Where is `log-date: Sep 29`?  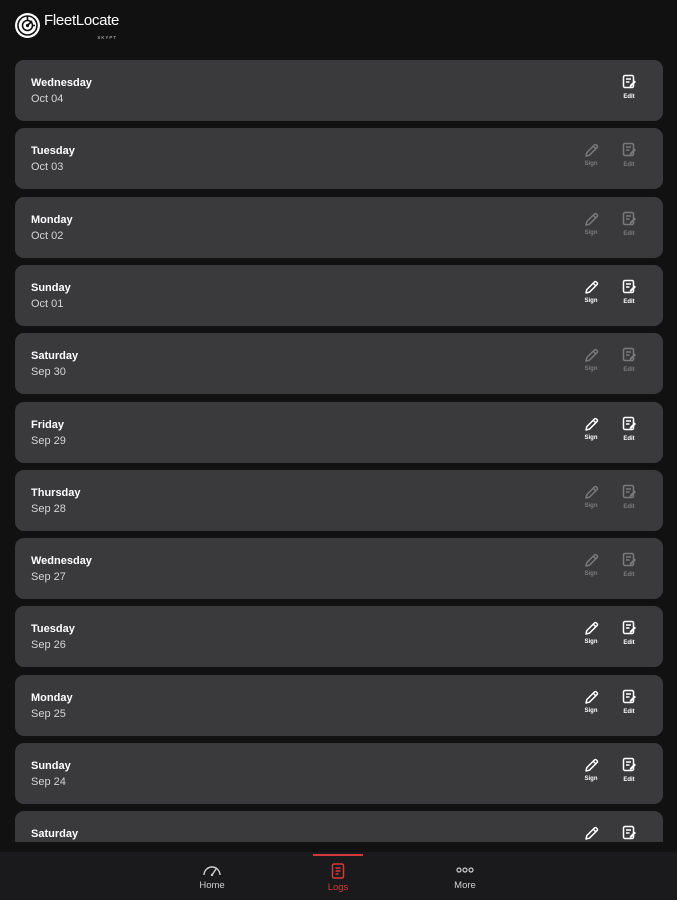 log-date: Sep 29 is located at coordinates (48, 441).